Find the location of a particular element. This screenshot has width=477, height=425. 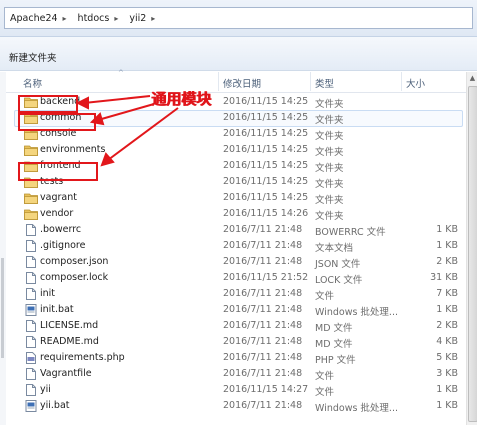

file-size: 4 KB is located at coordinates (447, 341).